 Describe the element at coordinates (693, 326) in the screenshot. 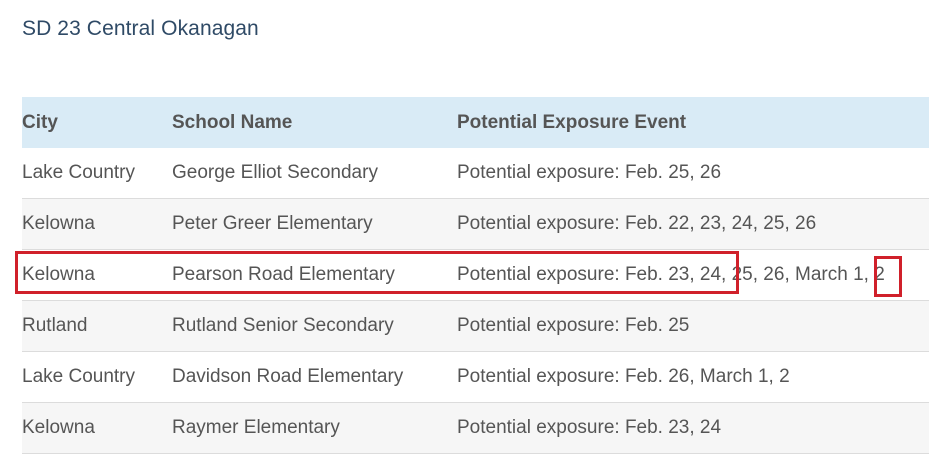

I see `exposure-event-cell: Potential exposure: Feb. 25` at that location.